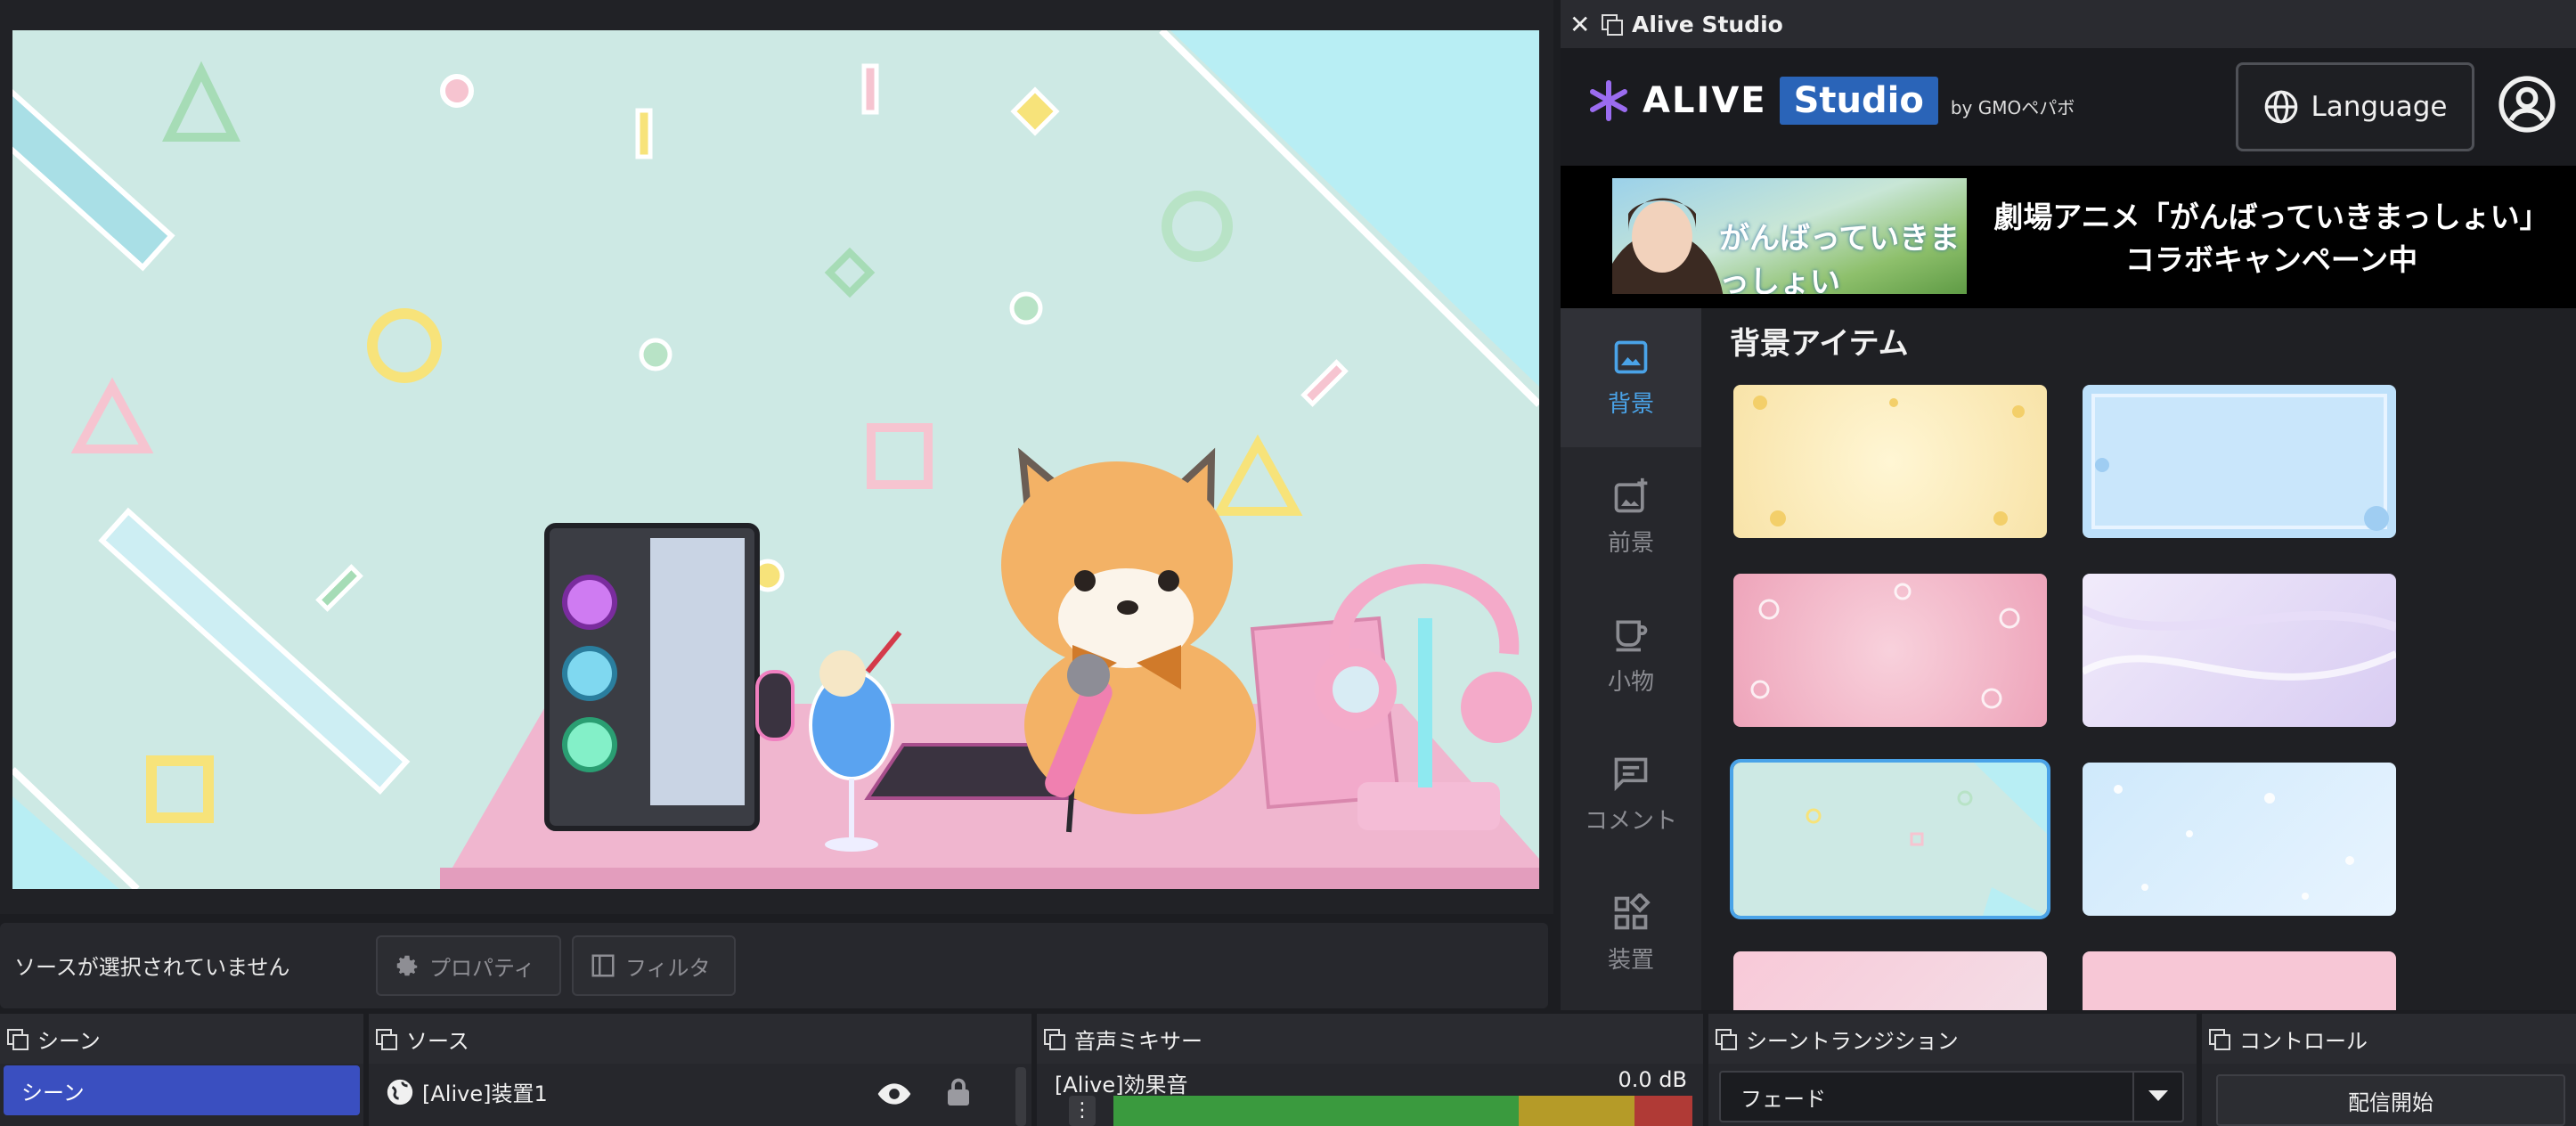 This screenshot has width=2576, height=1126. Describe the element at coordinates (2271, 217) in the screenshot. I see `banner-title-line1: 劇場アニメ「がんばっていきまっしょい」` at that location.